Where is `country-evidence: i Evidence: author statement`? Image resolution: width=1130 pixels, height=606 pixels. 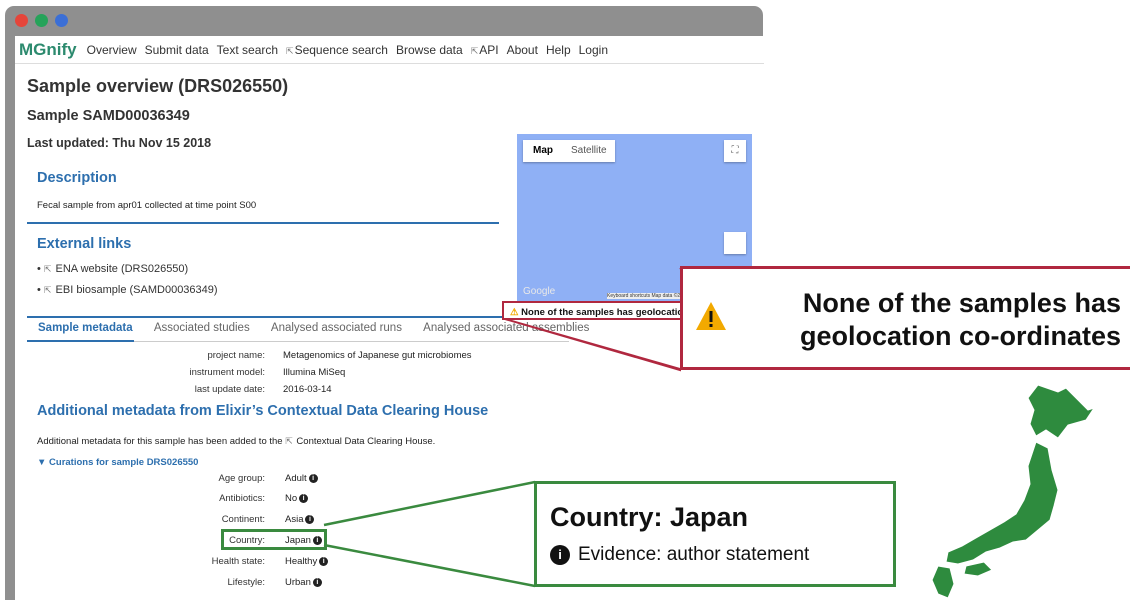
country-evidence: i Evidence: author statement is located at coordinates (679, 555).